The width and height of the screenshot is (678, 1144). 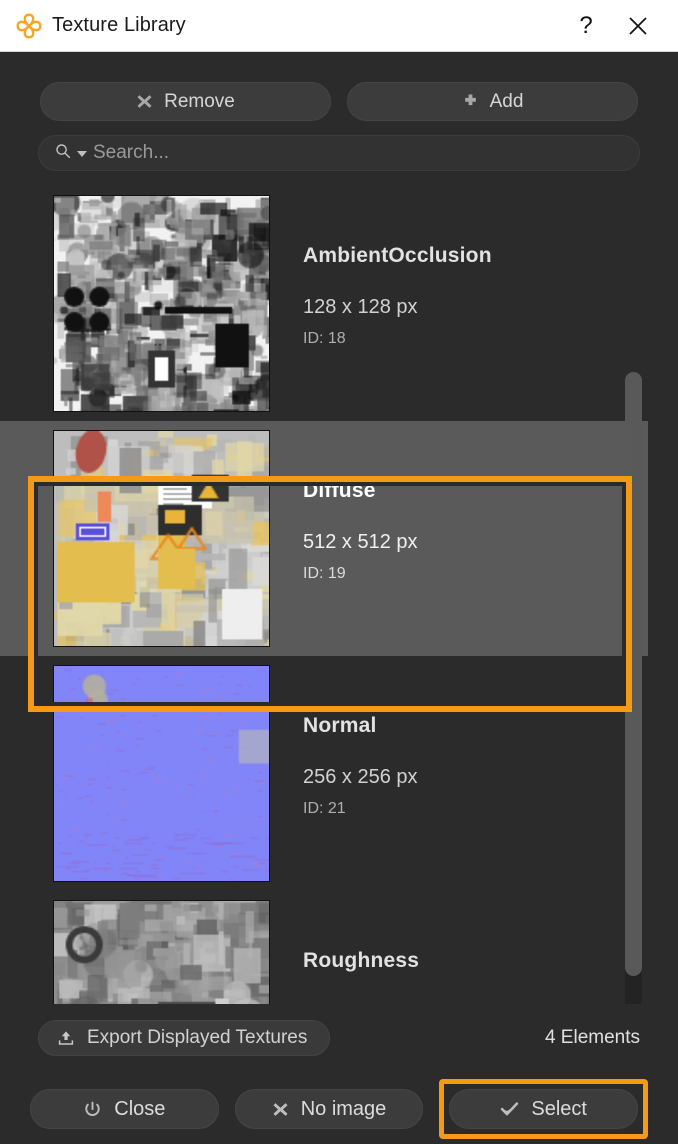 What do you see at coordinates (340, 725) in the screenshot?
I see `texture-name: Normal` at bounding box center [340, 725].